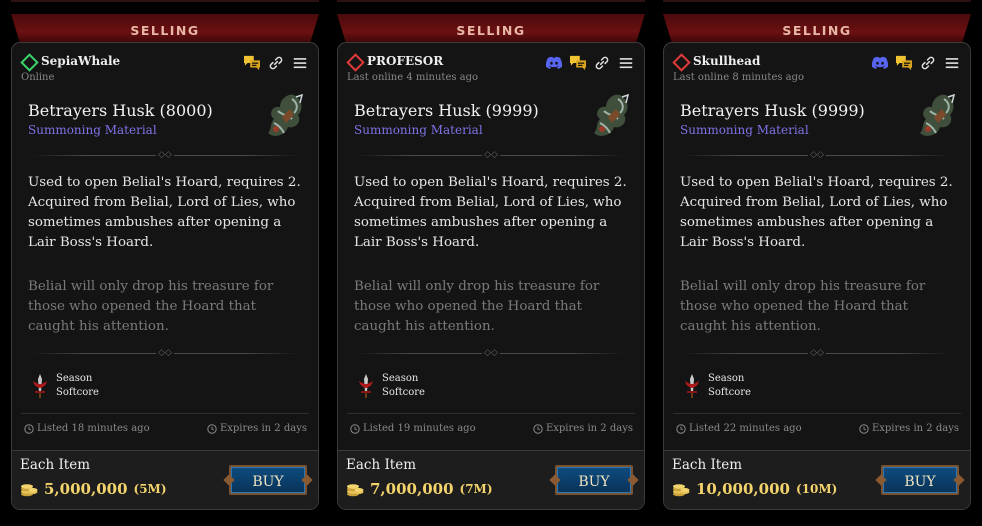 This screenshot has height=526, width=982. I want to click on seller-actions, so click(916, 63).